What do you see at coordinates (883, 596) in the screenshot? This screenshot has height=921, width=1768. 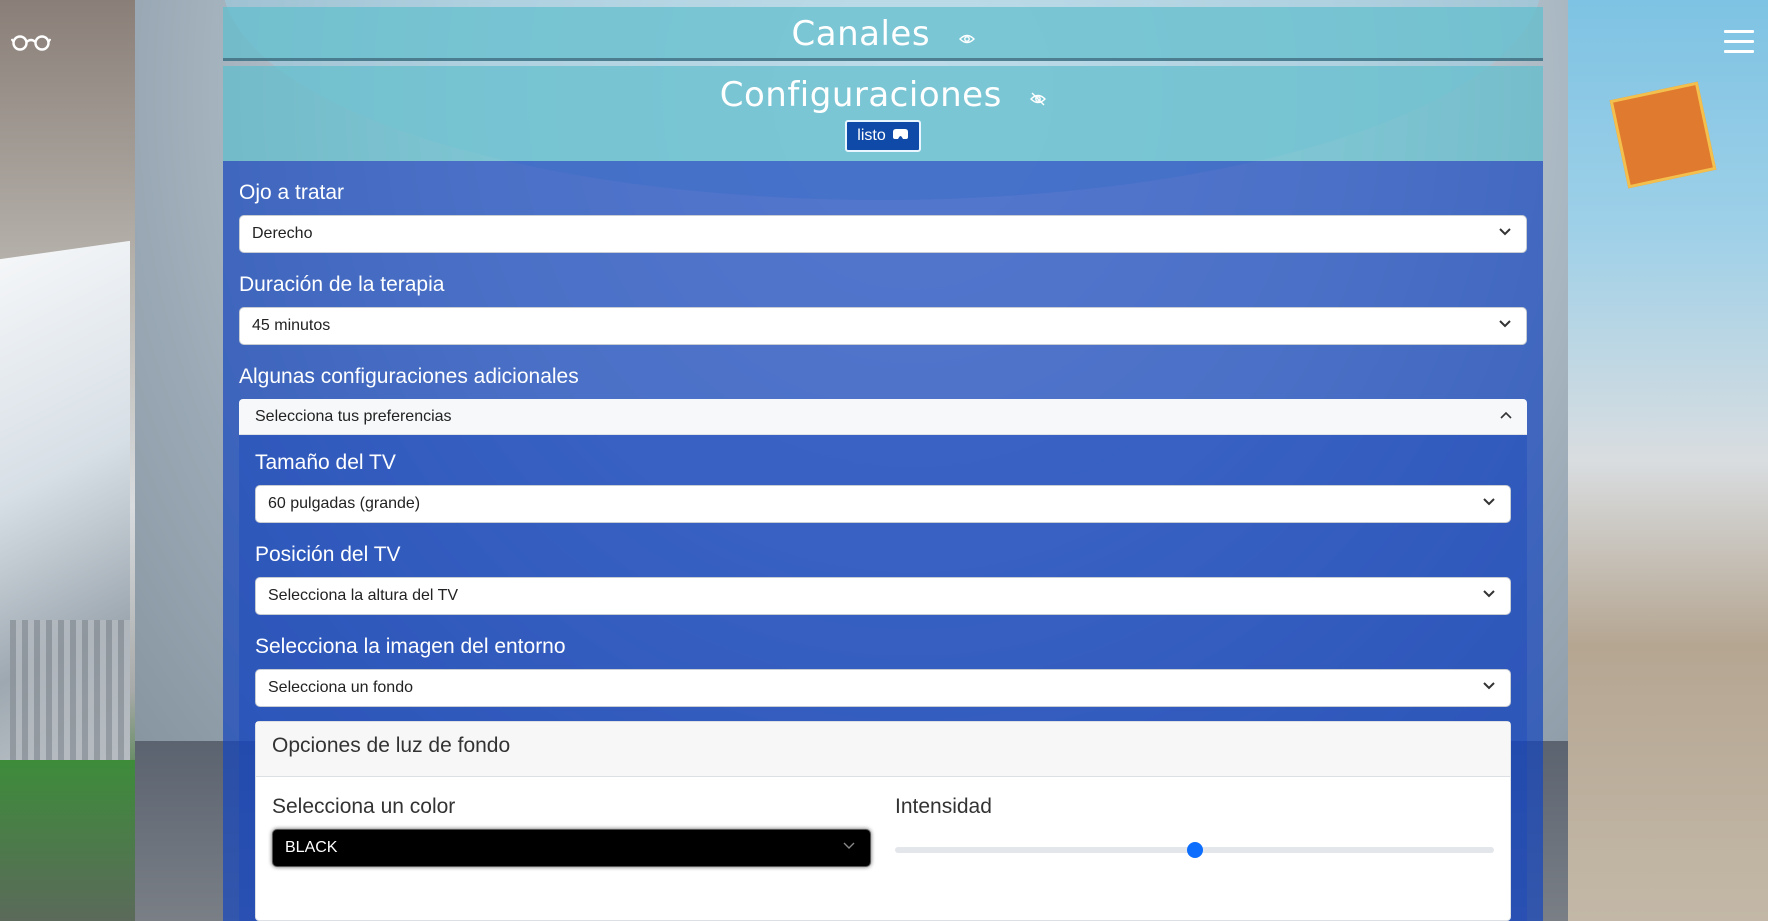 I see `tv-position-select: Selecciona la altura del TV` at bounding box center [883, 596].